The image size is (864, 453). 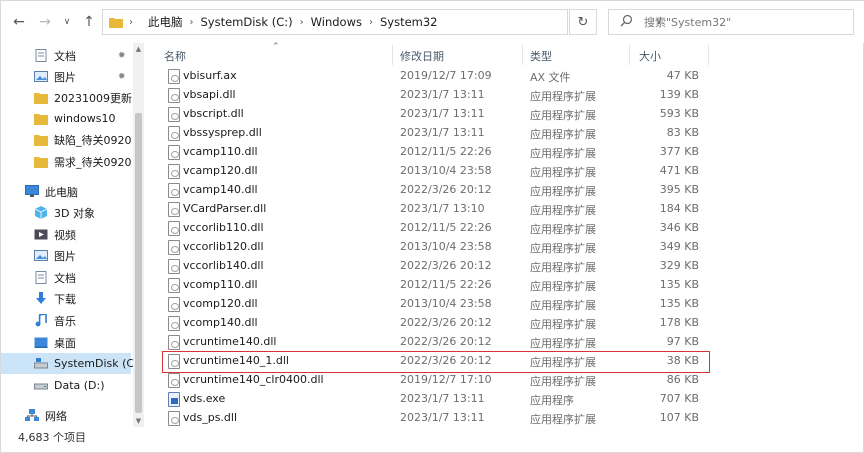 I want to click on nav-item-label: 文档, so click(x=65, y=278).